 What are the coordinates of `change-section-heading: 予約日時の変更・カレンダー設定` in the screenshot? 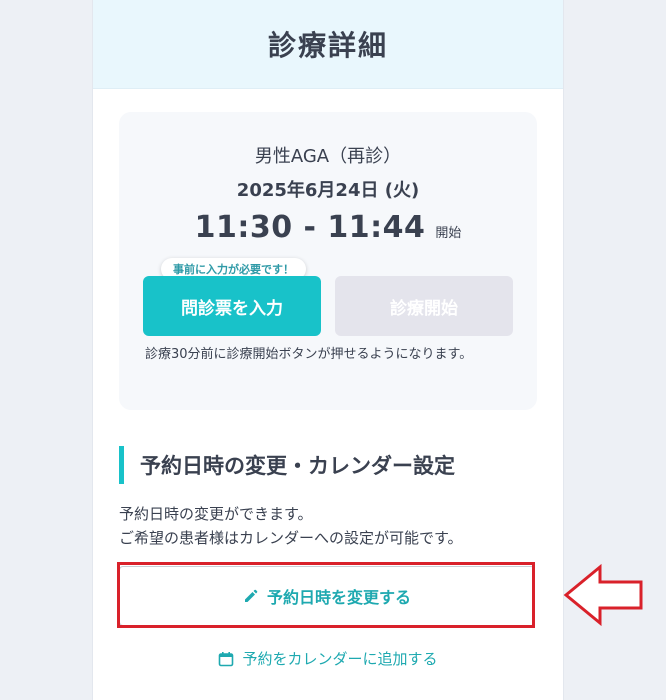 It's located at (287, 465).